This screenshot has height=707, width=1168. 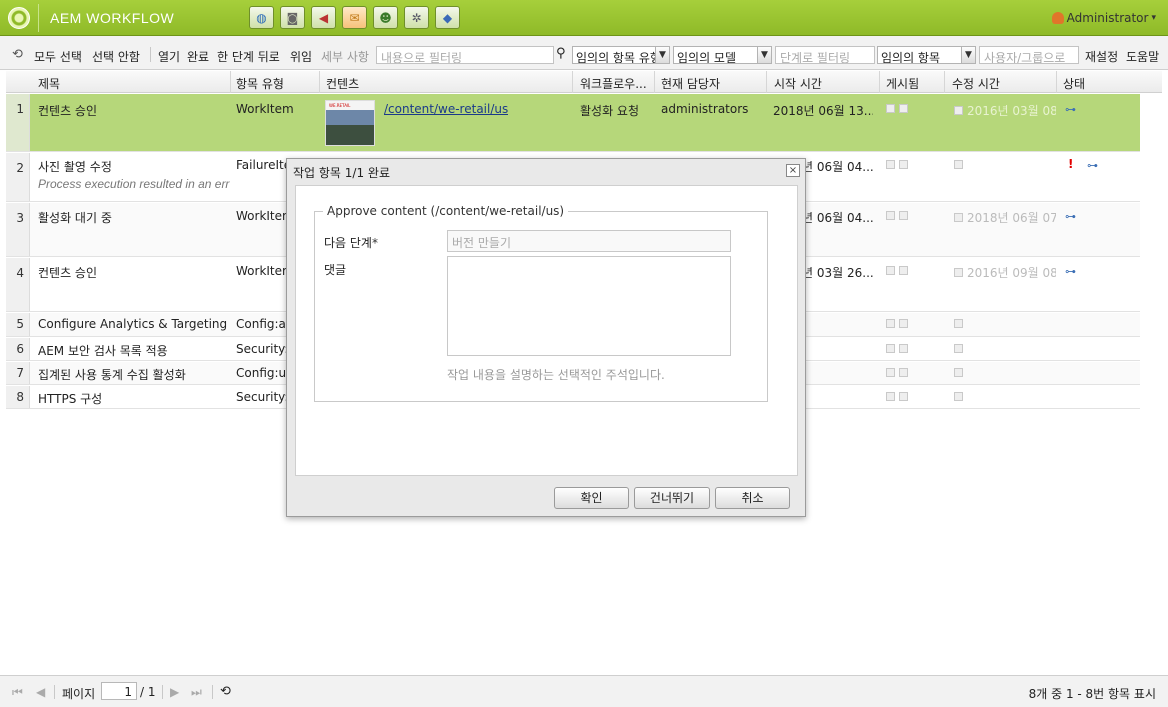 I want to click on last-page-icon: ⏭, so click(x=196, y=692).